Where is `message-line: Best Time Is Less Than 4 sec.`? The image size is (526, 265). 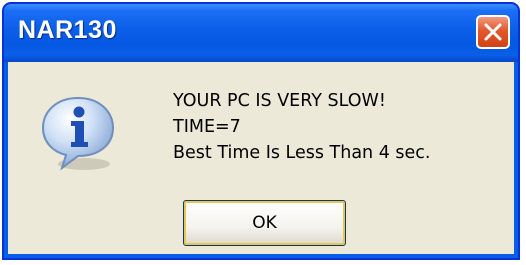
message-line: Best Time Is Less Than 4 sec. is located at coordinates (302, 153).